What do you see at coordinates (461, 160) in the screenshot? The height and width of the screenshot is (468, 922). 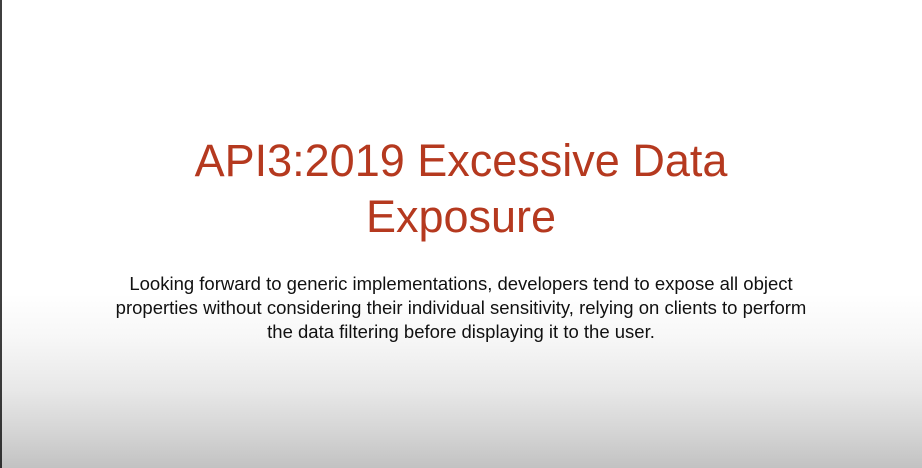 I see `slide-title-line-1: API3:2019 Excessive Data` at bounding box center [461, 160].